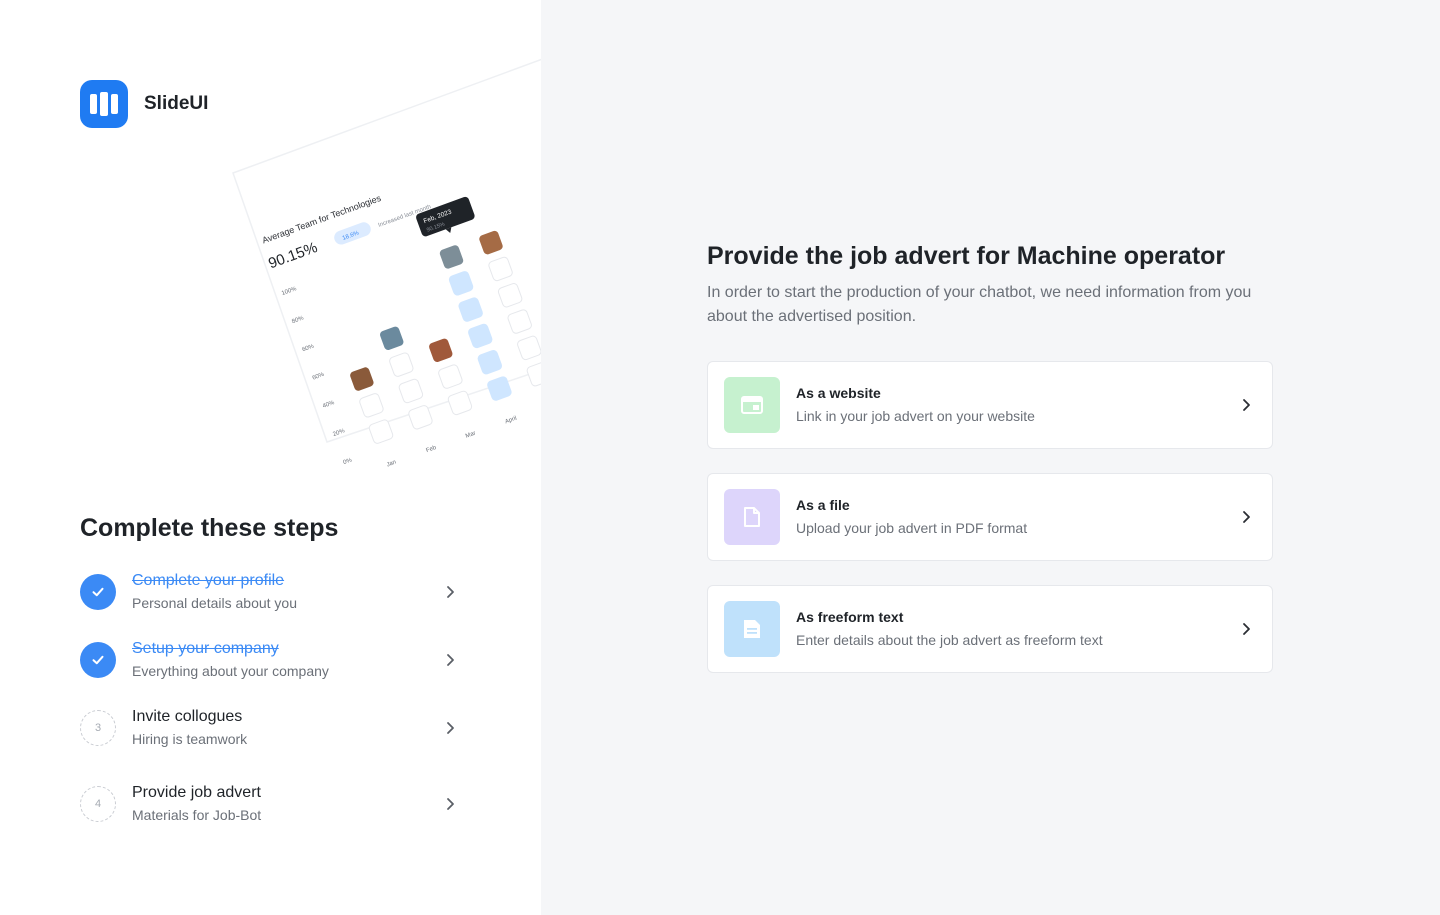 The width and height of the screenshot is (1440, 915). Describe the element at coordinates (190, 739) in the screenshot. I see `step-subtitle: Hiring is teamwork` at that location.